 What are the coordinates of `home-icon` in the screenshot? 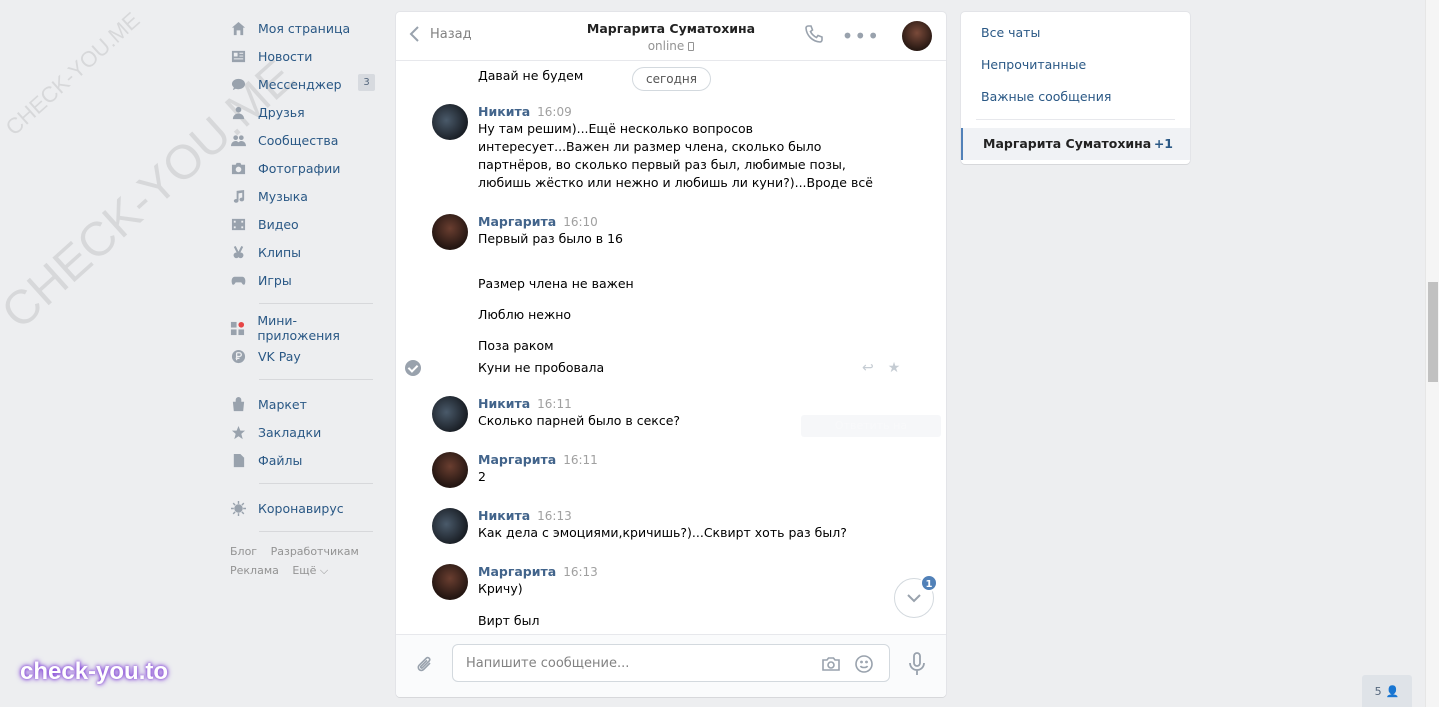 It's located at (238, 28).